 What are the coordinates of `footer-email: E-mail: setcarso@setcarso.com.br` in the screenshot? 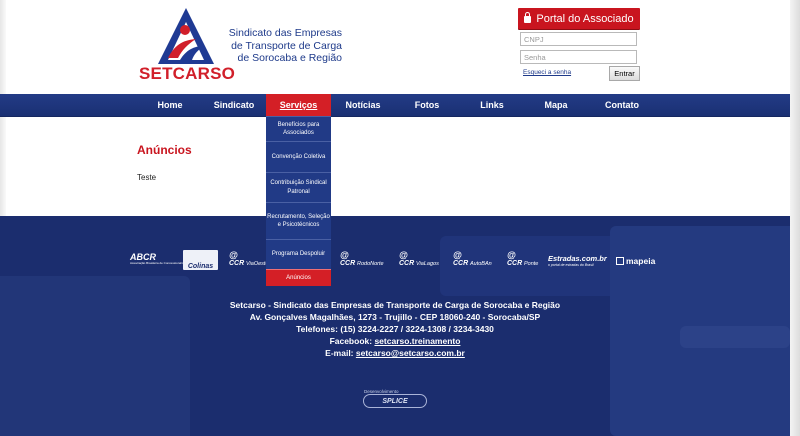 It's located at (395, 353).